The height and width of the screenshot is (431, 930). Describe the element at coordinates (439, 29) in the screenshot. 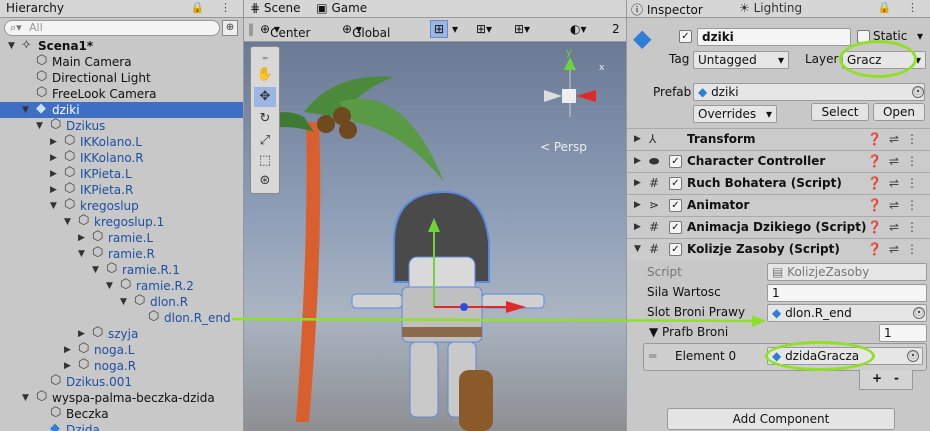

I see `grid-snap-icon: ⊞` at that location.